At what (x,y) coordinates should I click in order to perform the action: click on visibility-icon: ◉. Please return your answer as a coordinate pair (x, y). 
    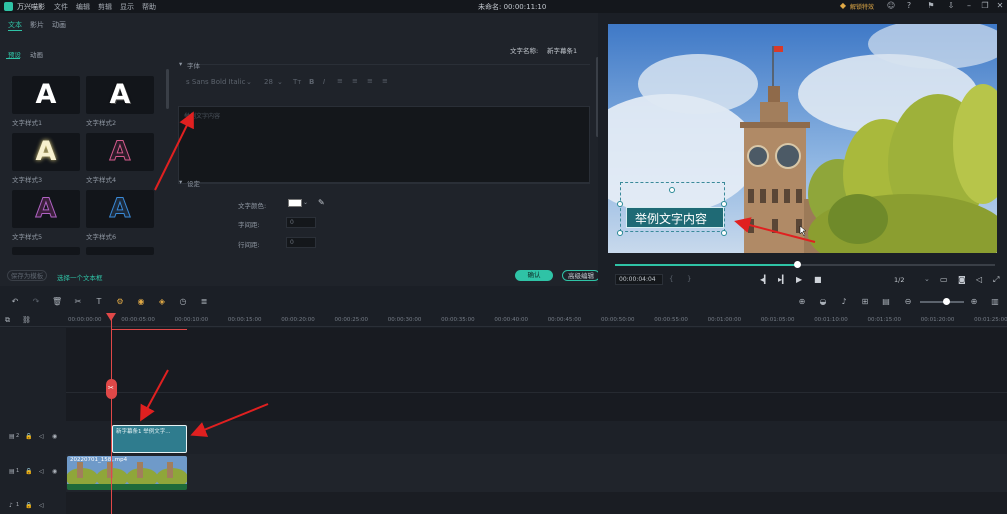
    Looking at the image, I should click on (54, 436).